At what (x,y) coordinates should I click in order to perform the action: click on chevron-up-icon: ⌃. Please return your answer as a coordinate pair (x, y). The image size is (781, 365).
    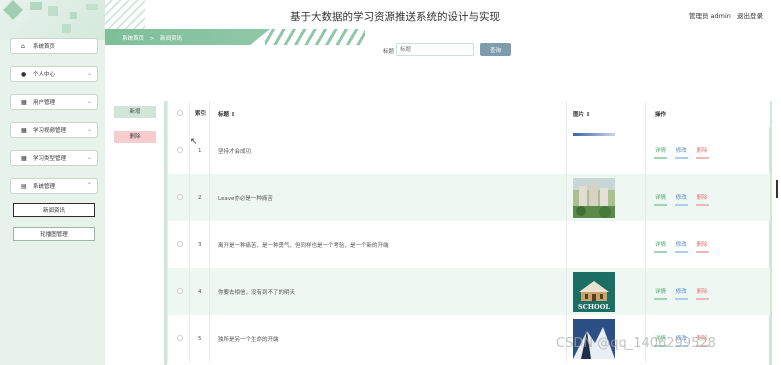
    Looking at the image, I should click on (89, 185).